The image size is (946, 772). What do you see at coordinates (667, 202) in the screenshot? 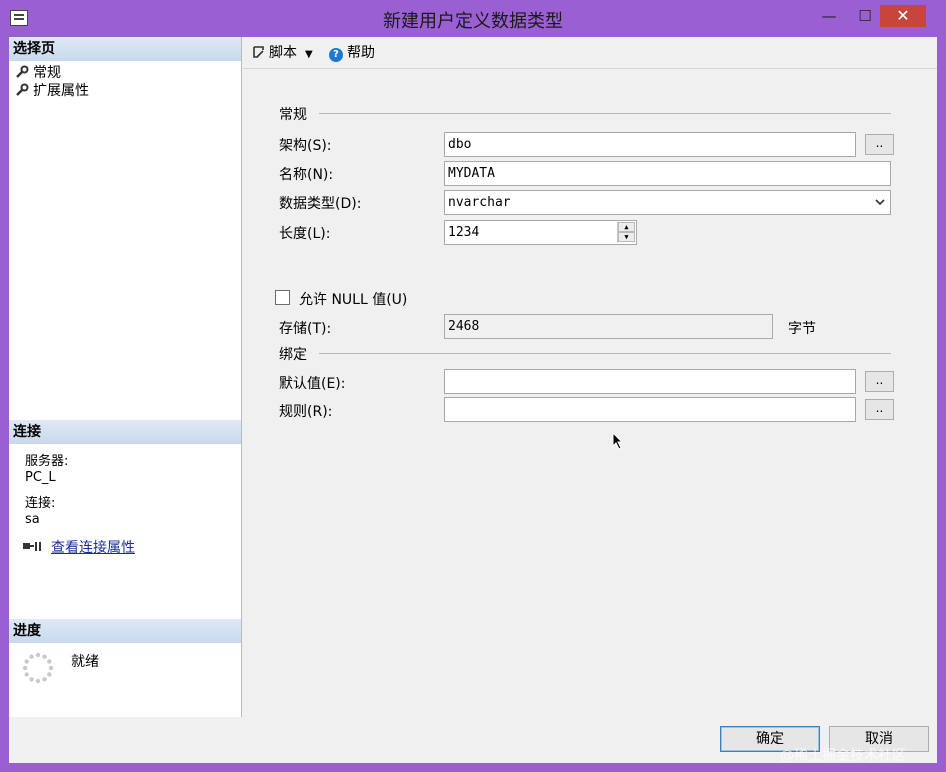
I see `datatype-select: nvarchar` at bounding box center [667, 202].